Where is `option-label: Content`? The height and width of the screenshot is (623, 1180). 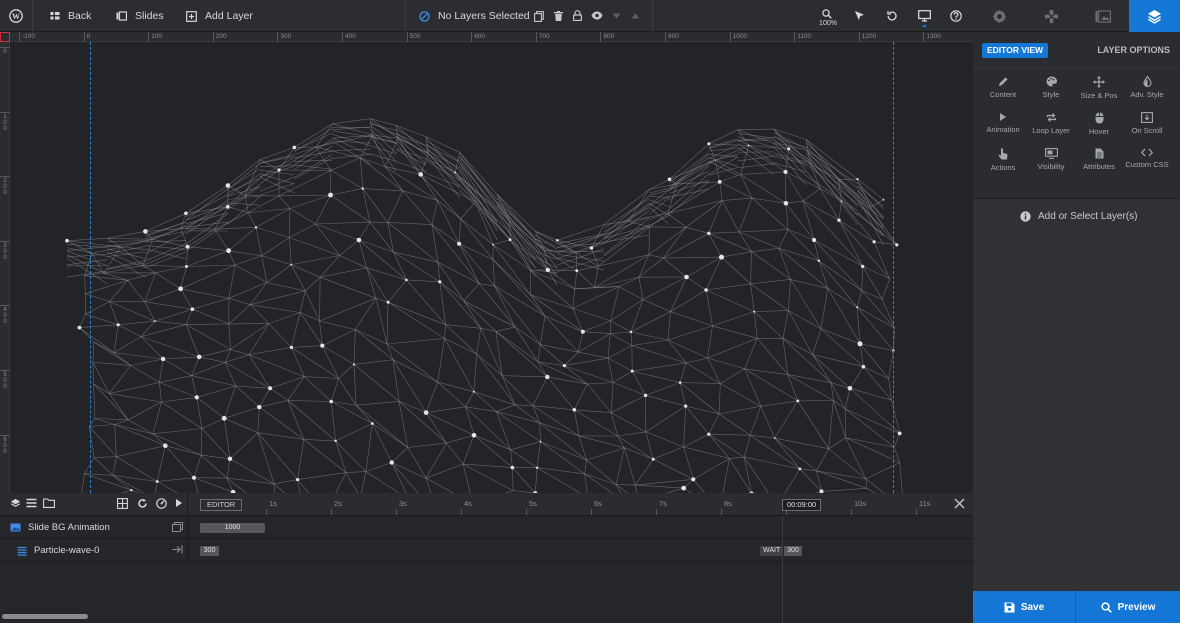
option-label: Content is located at coordinates (1003, 94).